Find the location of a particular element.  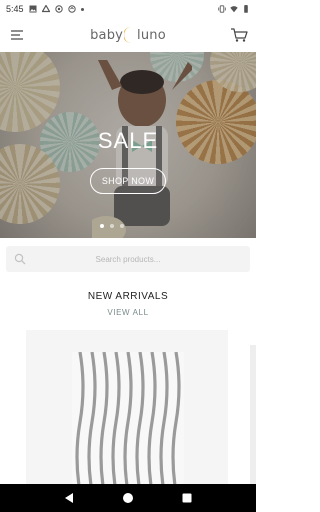

search-input is located at coordinates (128, 259).